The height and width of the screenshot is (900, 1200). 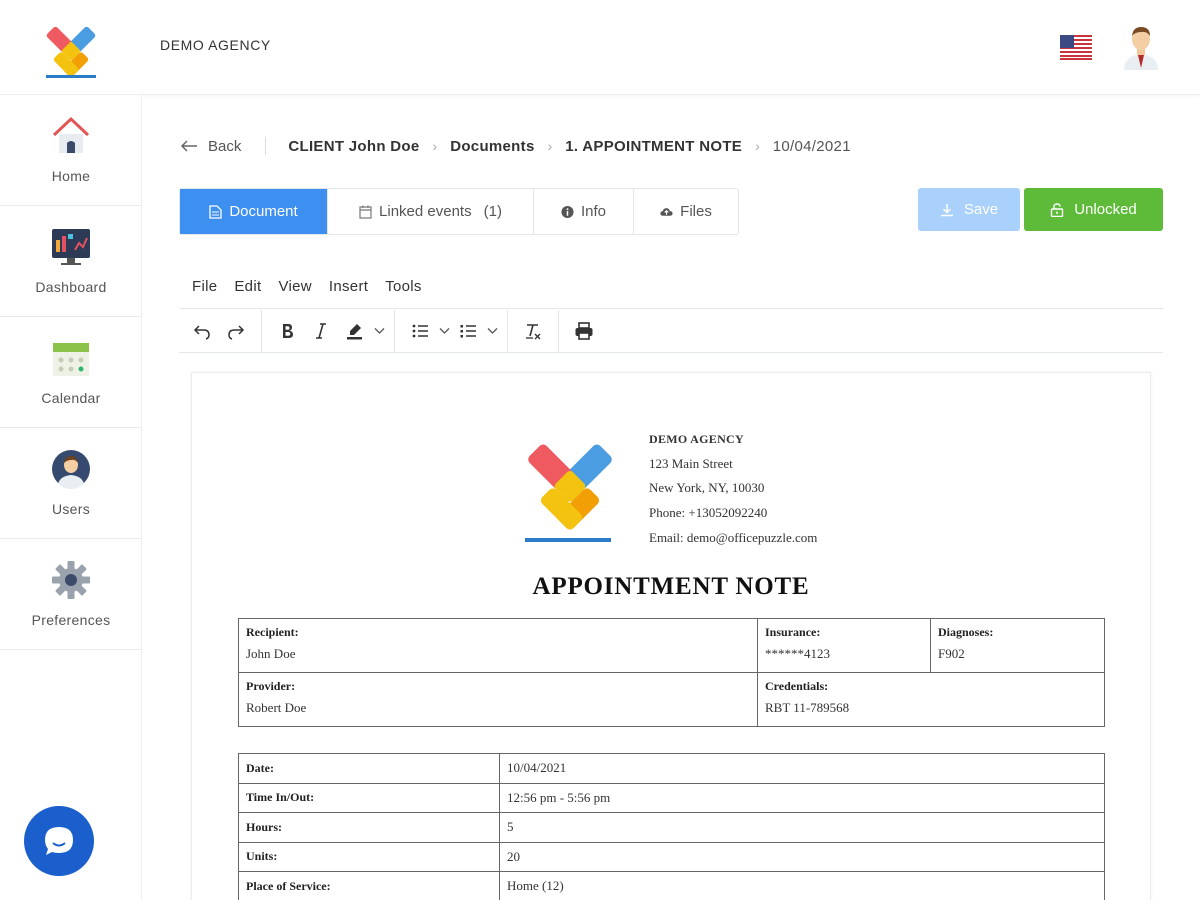 What do you see at coordinates (71, 359) in the screenshot?
I see `calendar-icon` at bounding box center [71, 359].